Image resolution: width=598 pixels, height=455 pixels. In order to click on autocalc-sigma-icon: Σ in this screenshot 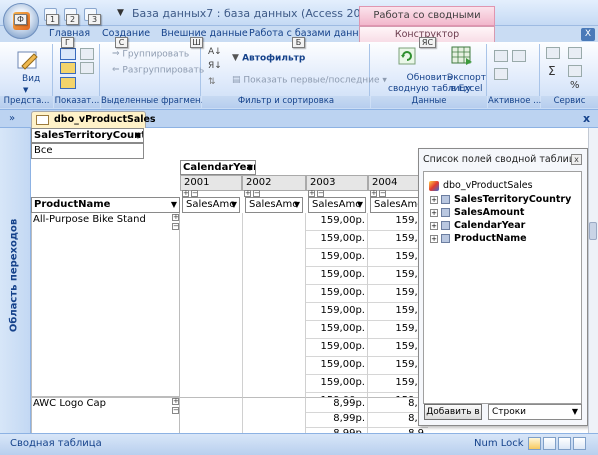, I will do `click(552, 71)`.